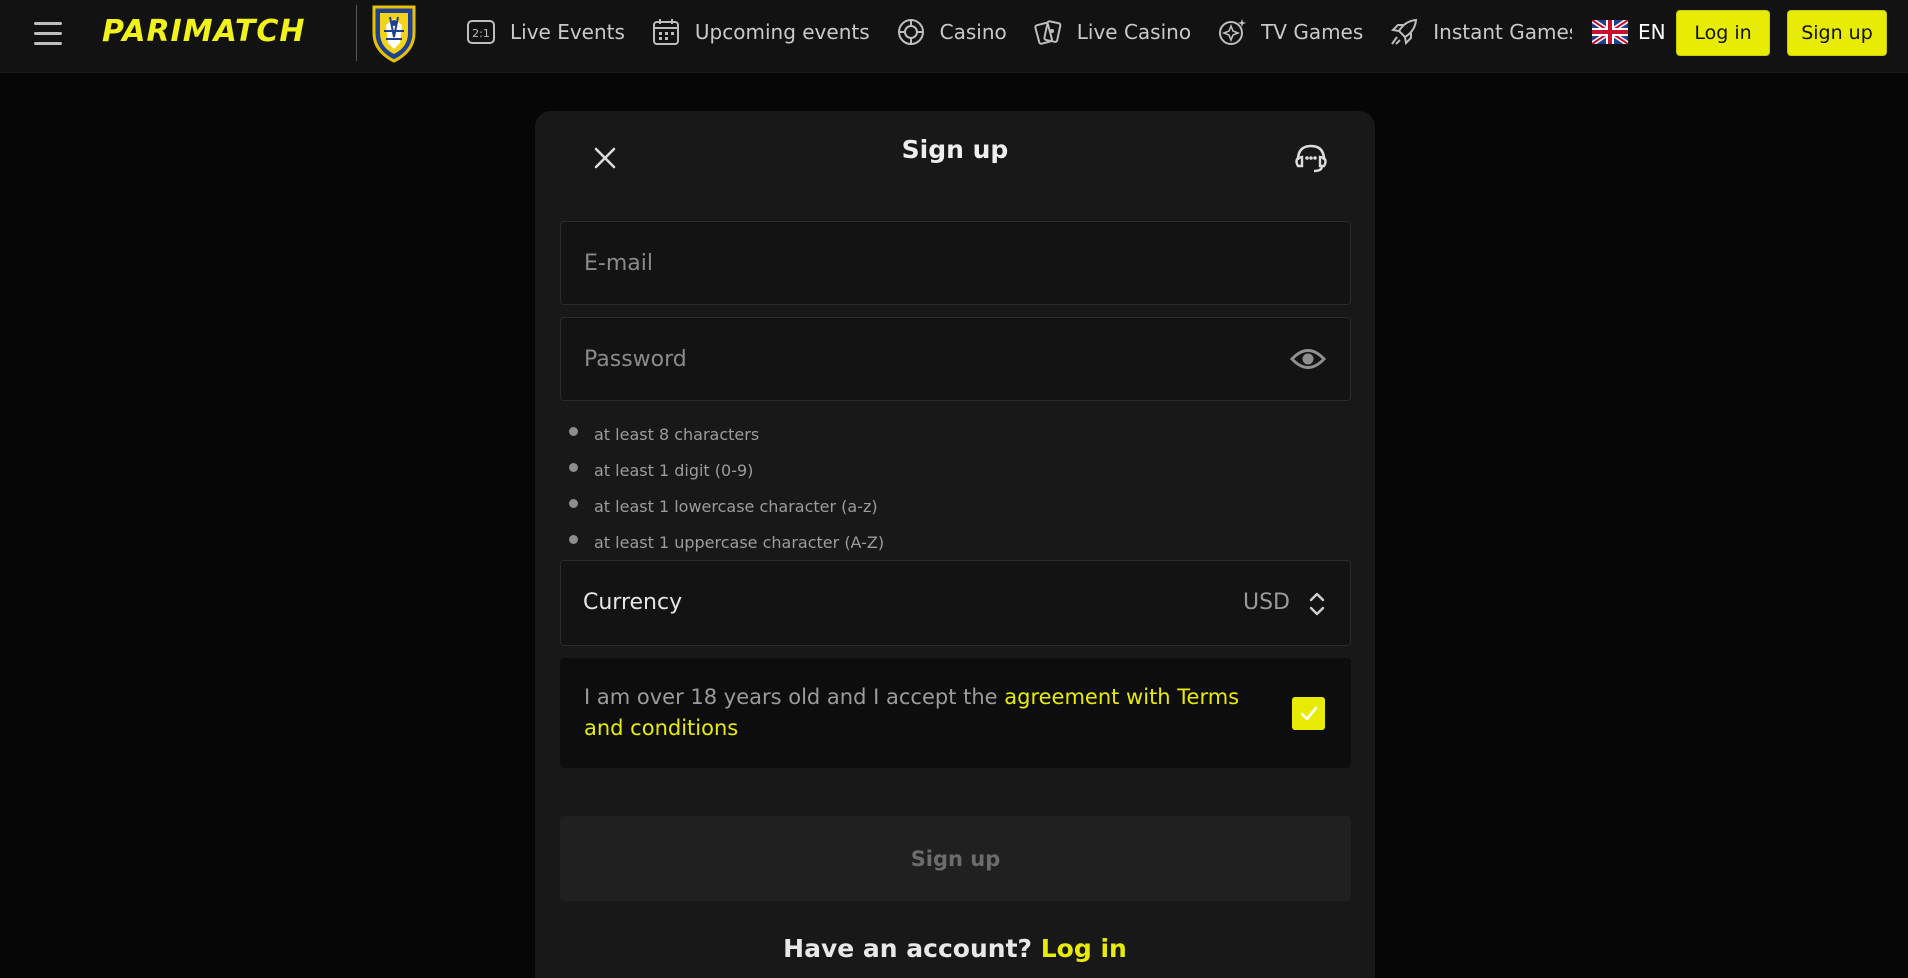 The width and height of the screenshot is (1908, 978). I want to click on password-field, so click(934, 359).